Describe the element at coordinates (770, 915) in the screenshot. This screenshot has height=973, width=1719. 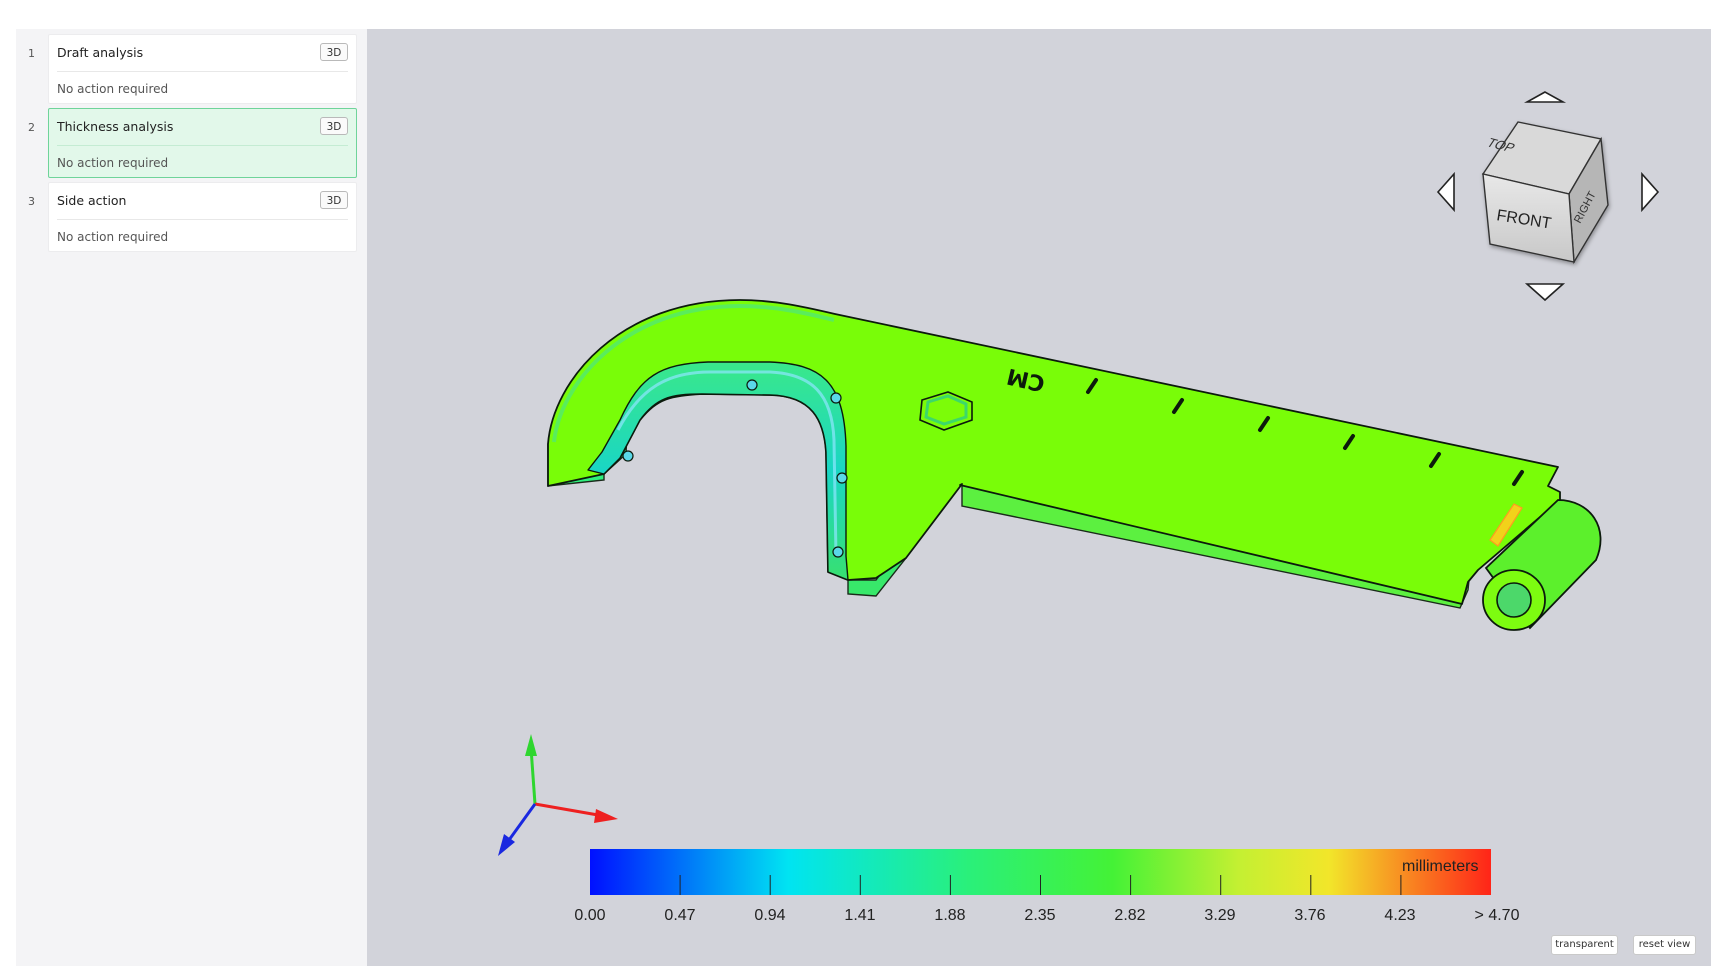
I see `legend-tick-label: 0.94` at that location.